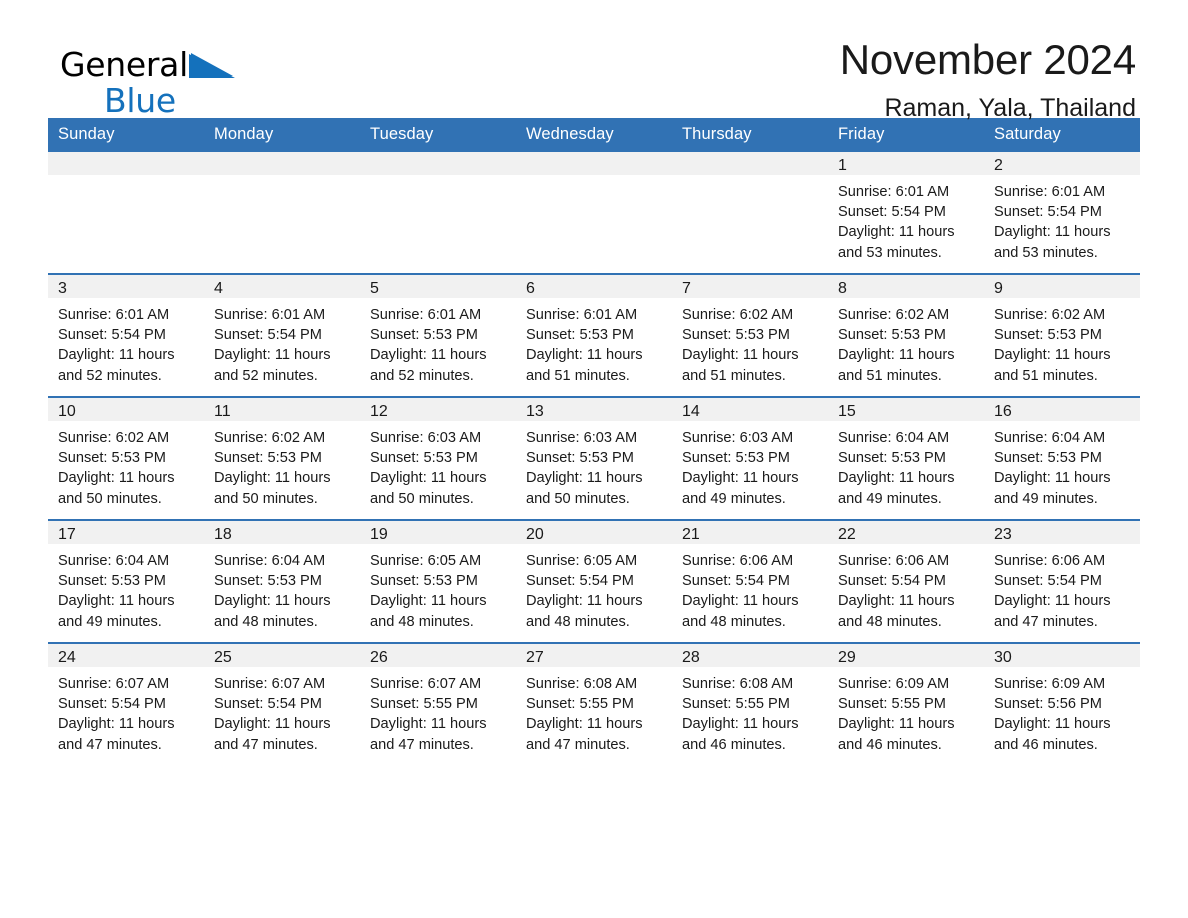 This screenshot has height=918, width=1188. I want to click on sunrise-text: Sunrise: 6:01 AM, so click(582, 315).